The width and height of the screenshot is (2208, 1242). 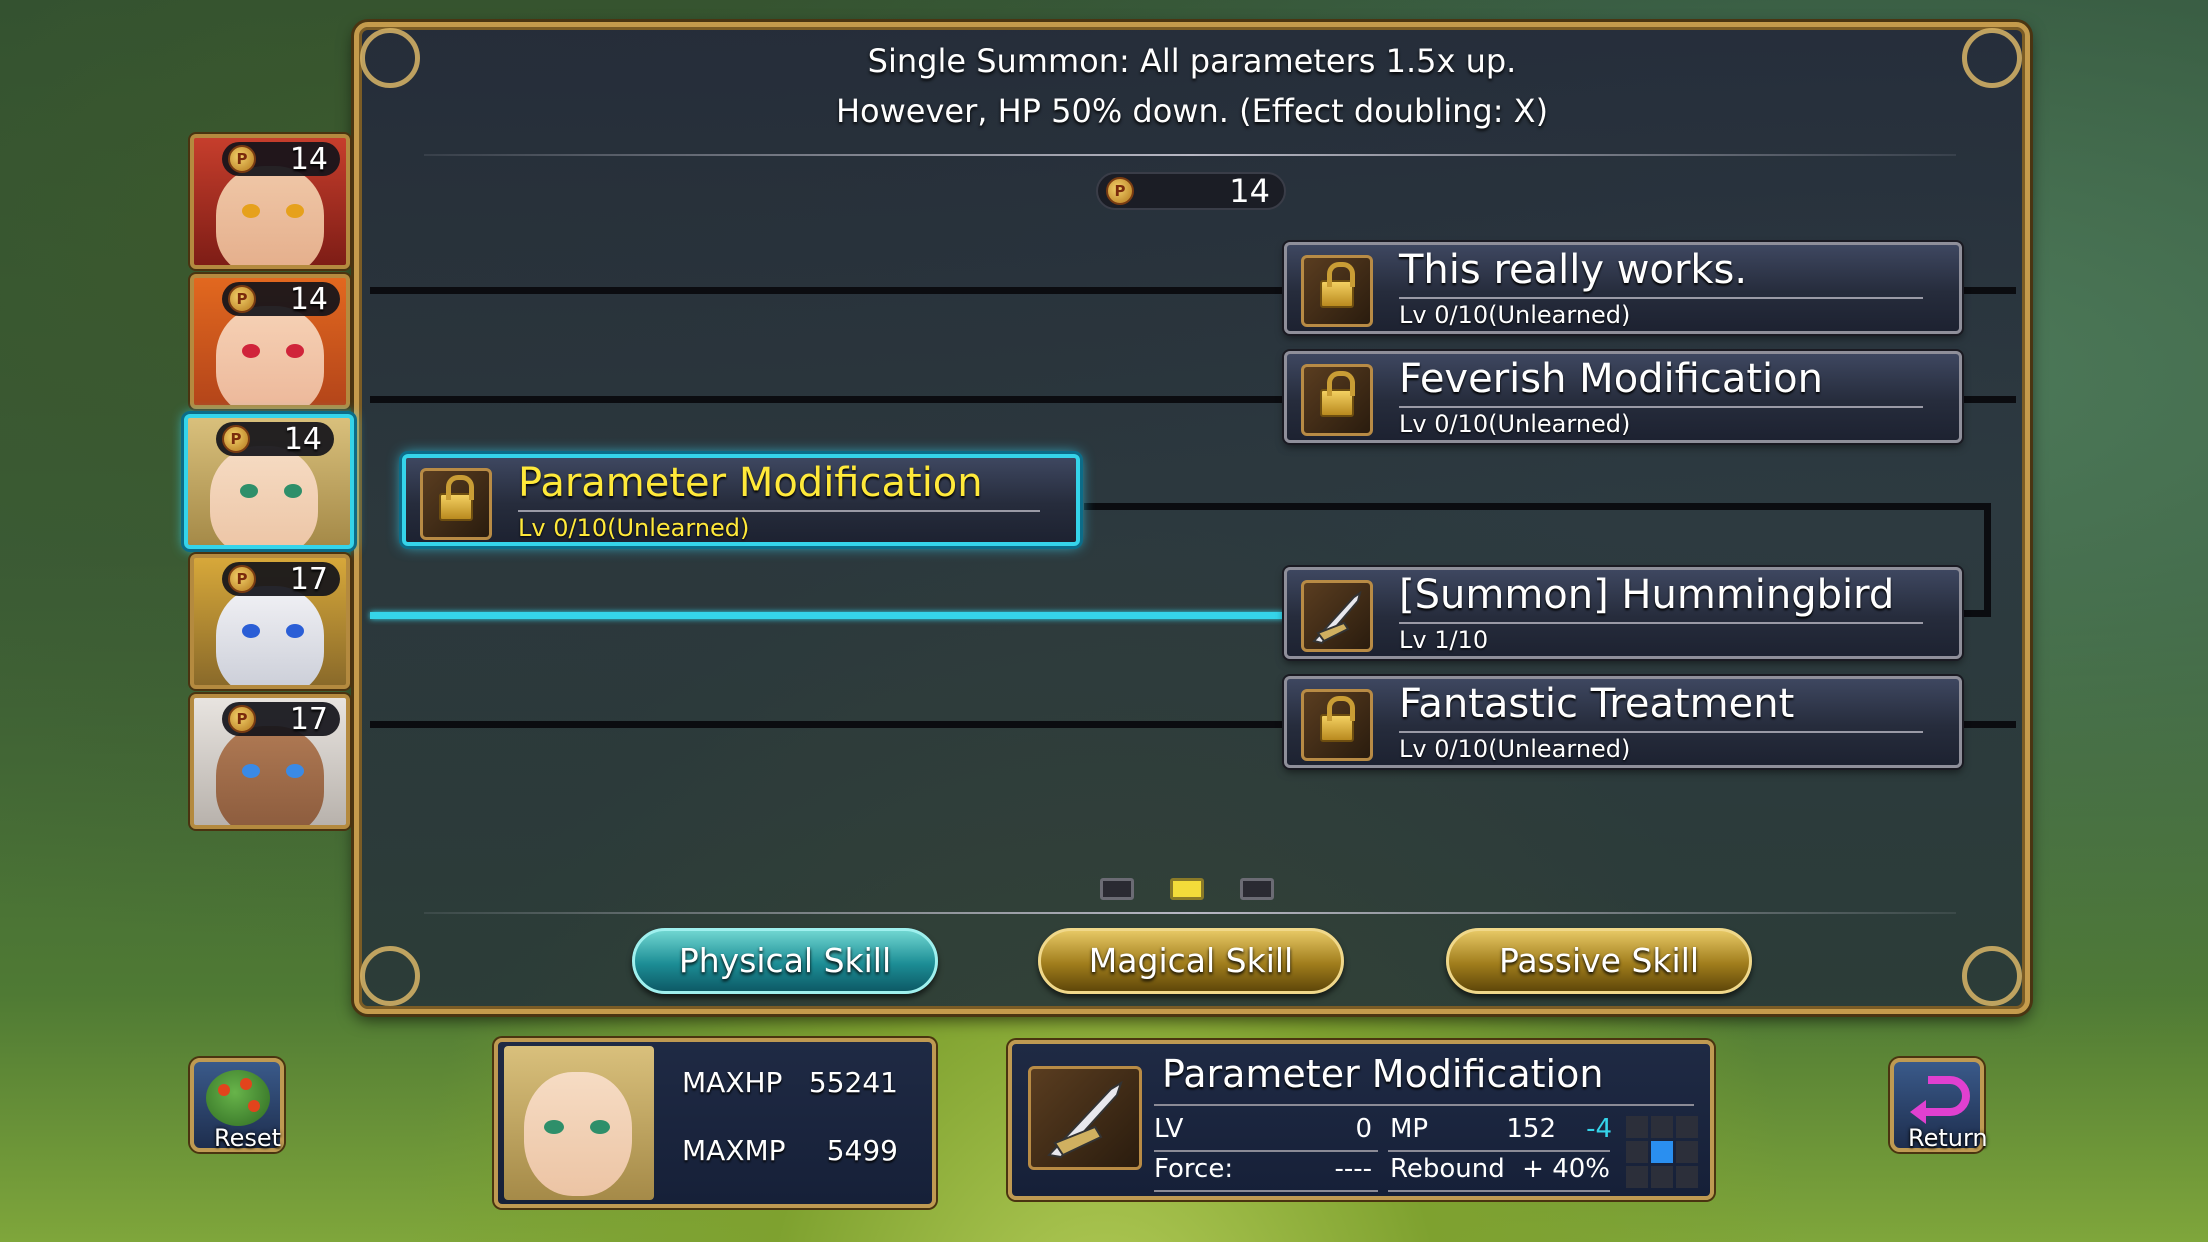 I want to click on tree-line-active, so click(x=828, y=615).